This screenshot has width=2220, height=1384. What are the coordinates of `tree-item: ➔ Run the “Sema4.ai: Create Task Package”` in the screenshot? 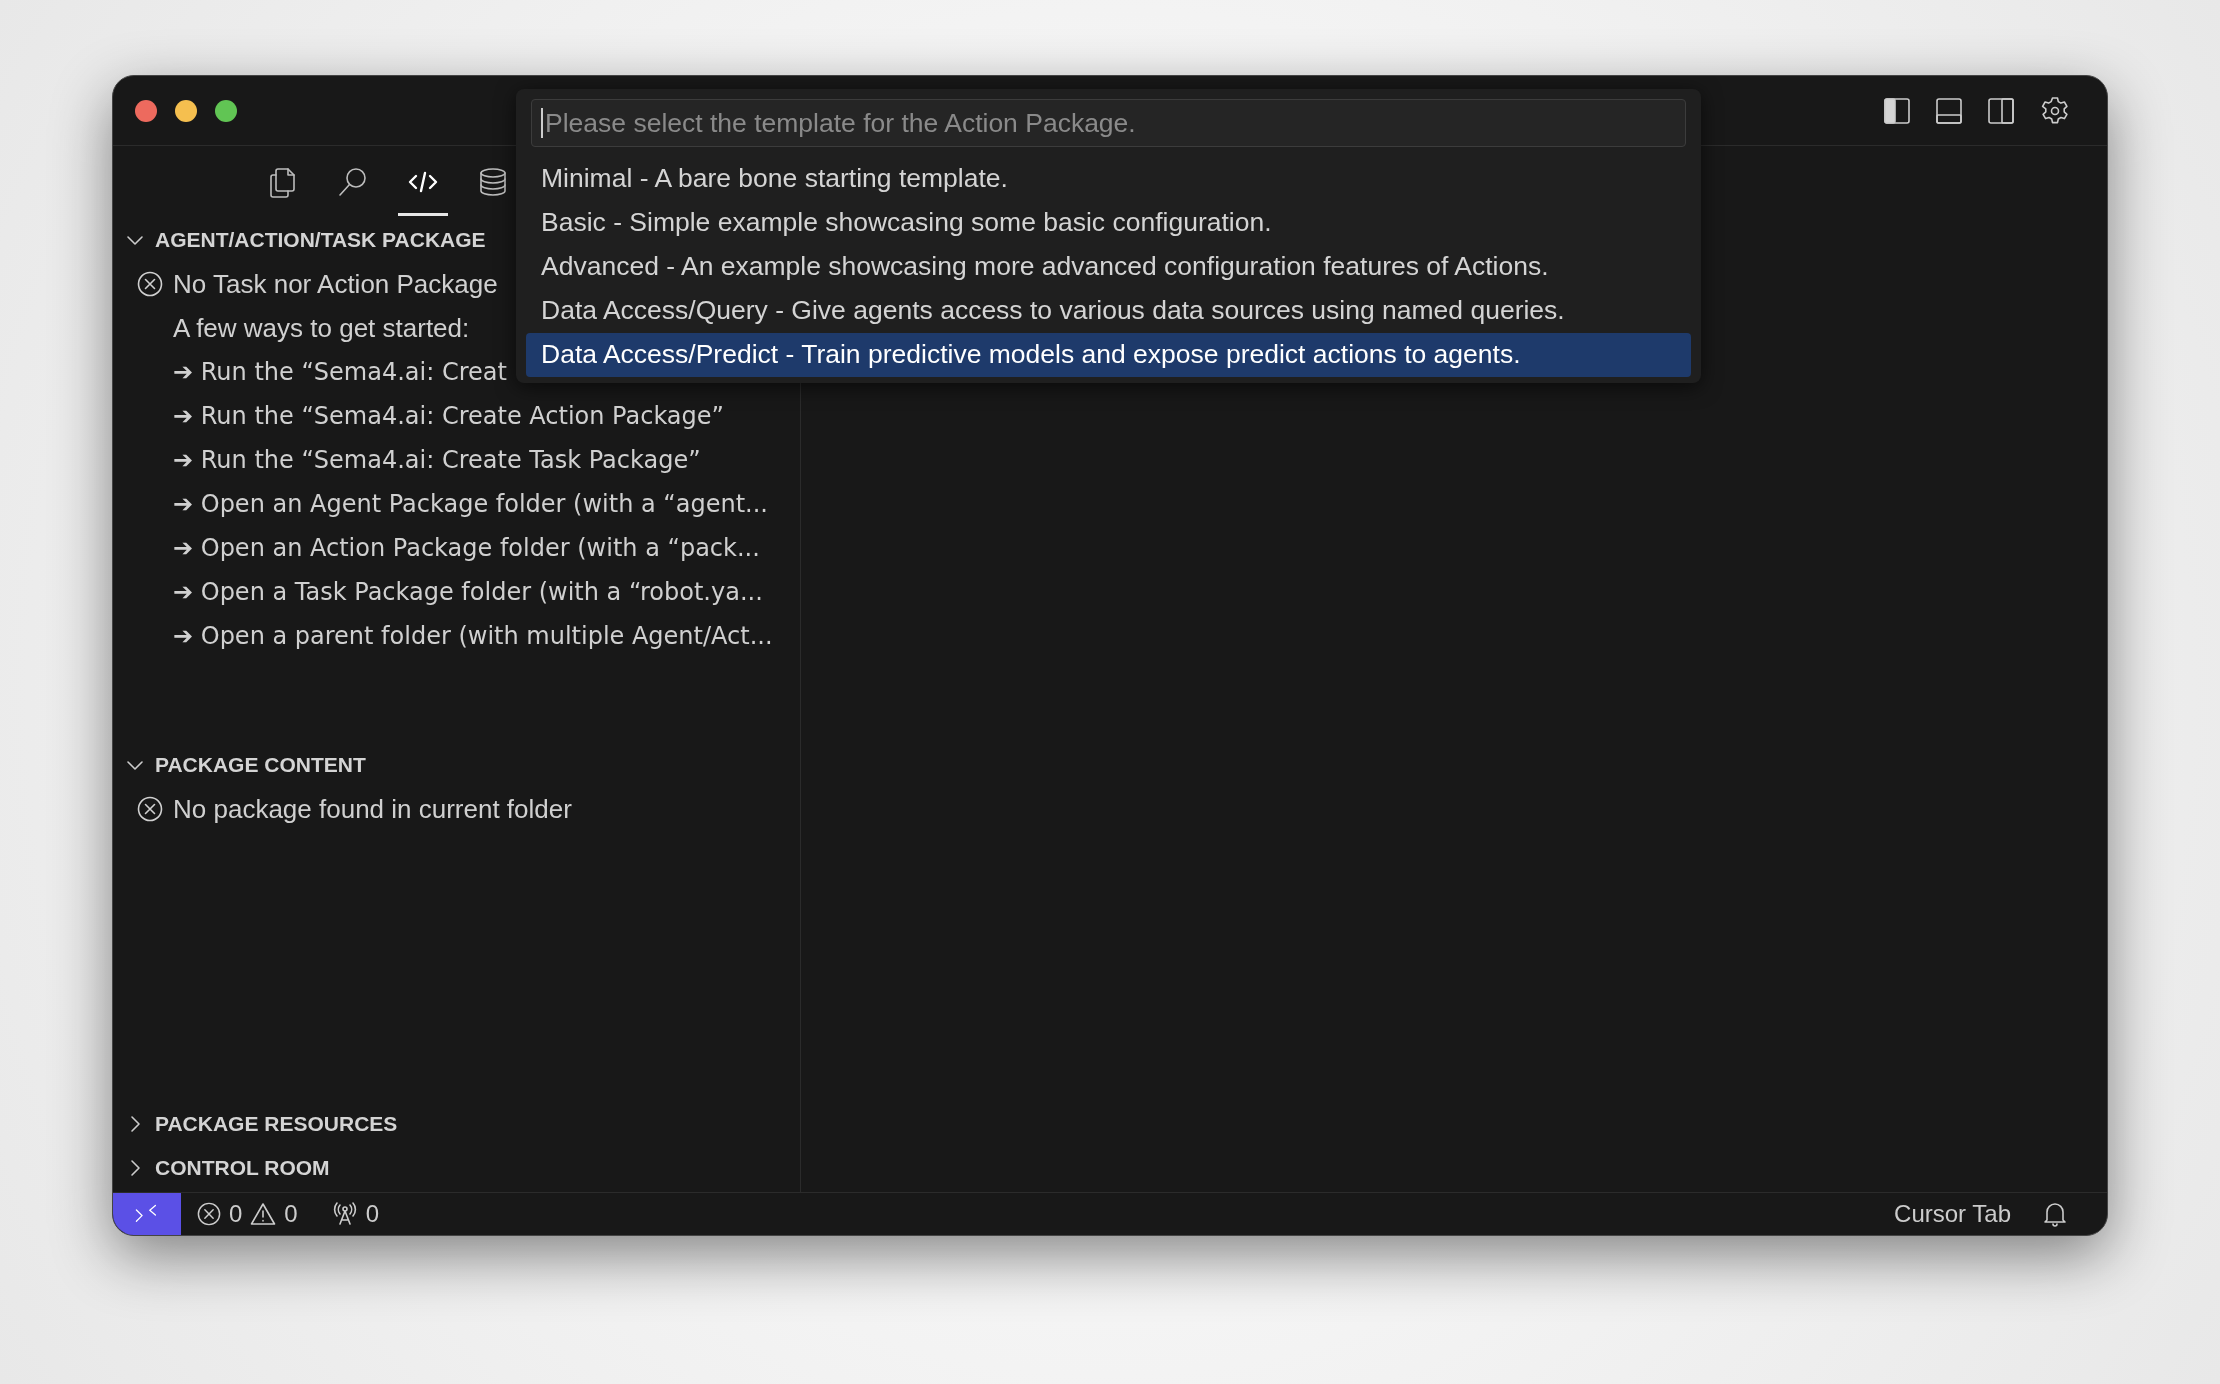 It's located at (437, 460).